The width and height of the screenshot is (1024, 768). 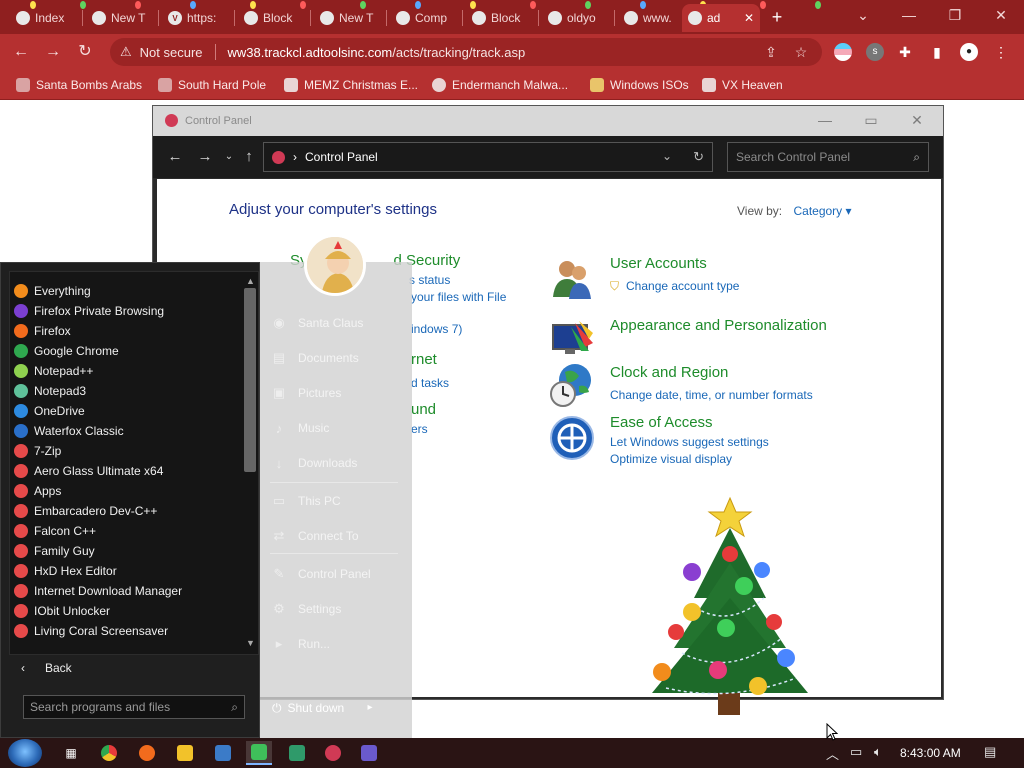 What do you see at coordinates (863, 17) in the screenshot?
I see `tab-search-button: ⌄` at bounding box center [863, 17].